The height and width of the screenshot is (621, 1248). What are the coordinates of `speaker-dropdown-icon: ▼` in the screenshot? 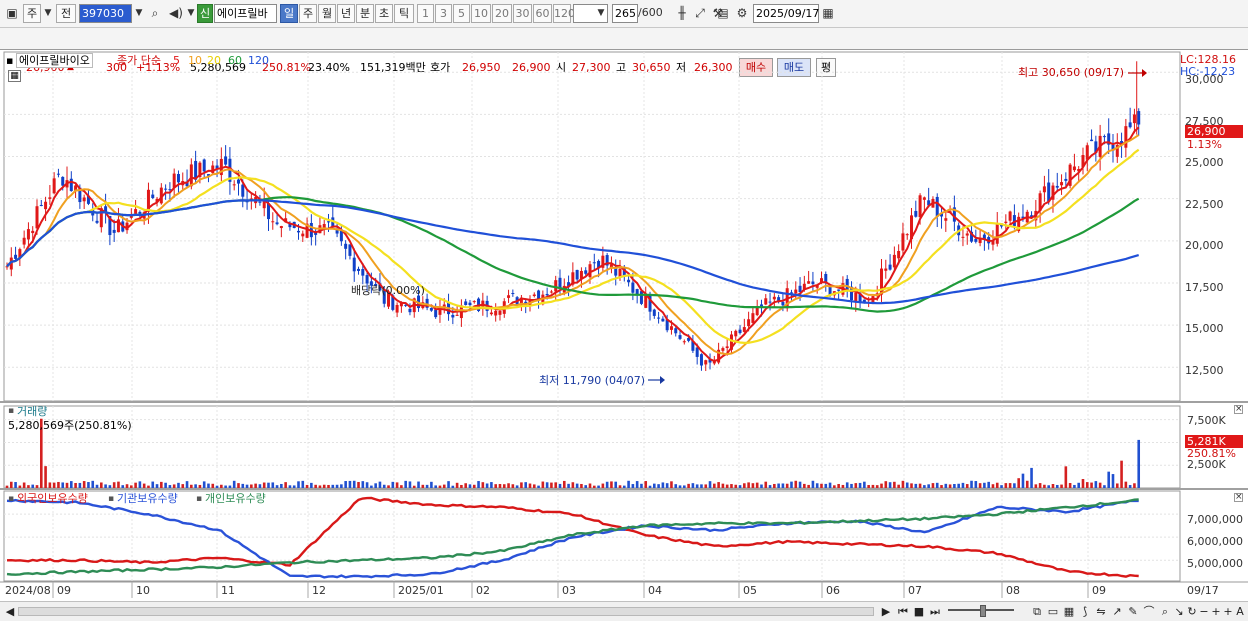 It's located at (191, 13).